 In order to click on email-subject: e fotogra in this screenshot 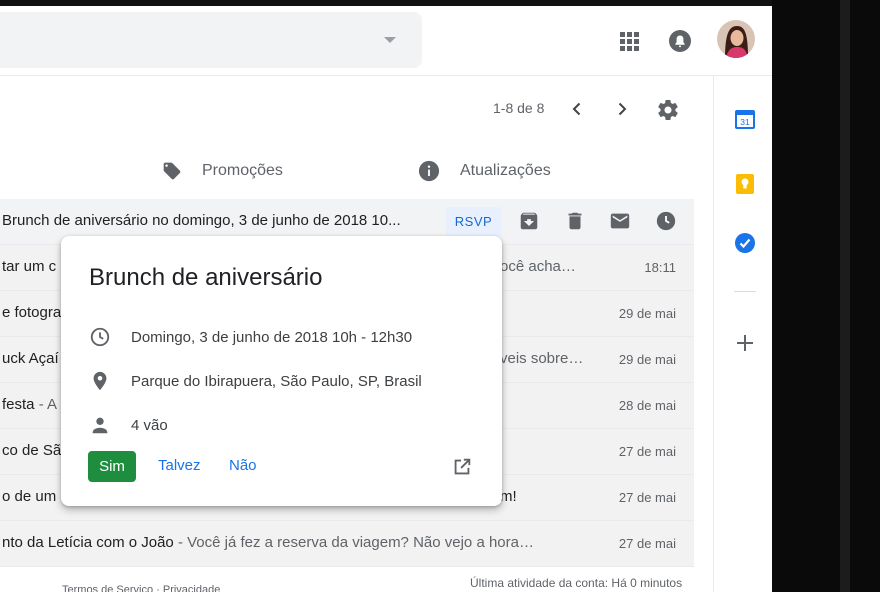, I will do `click(32, 312)`.